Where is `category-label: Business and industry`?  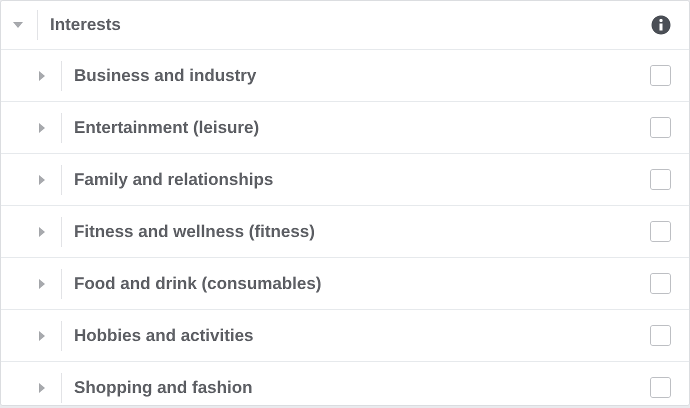
category-label: Business and industry is located at coordinates (166, 76).